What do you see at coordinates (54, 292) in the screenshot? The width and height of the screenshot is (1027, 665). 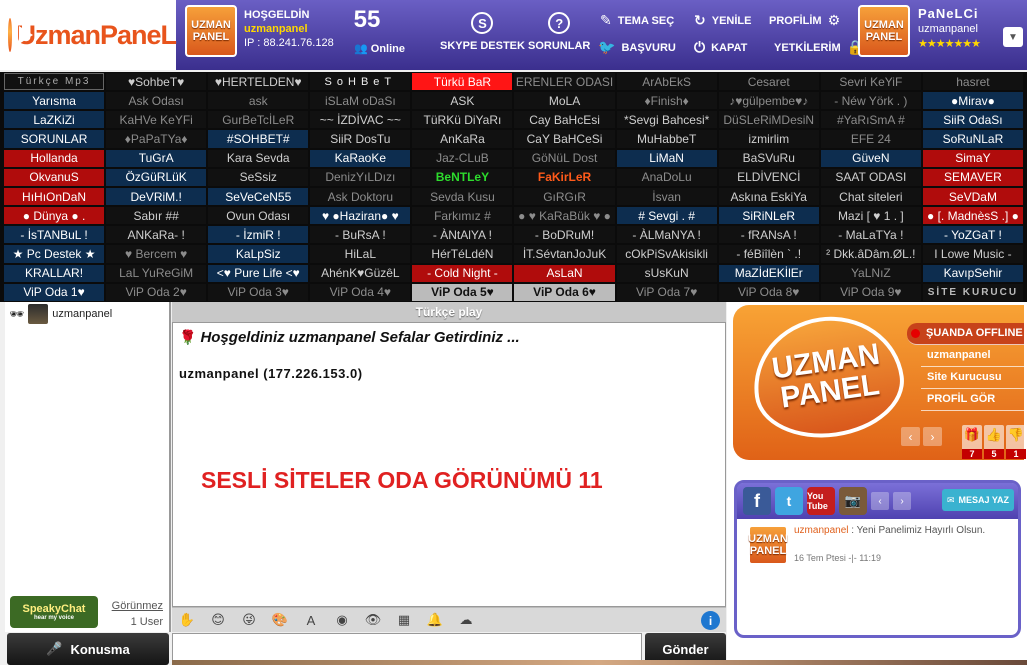 I see `room-item: ViP Oda 1♥` at bounding box center [54, 292].